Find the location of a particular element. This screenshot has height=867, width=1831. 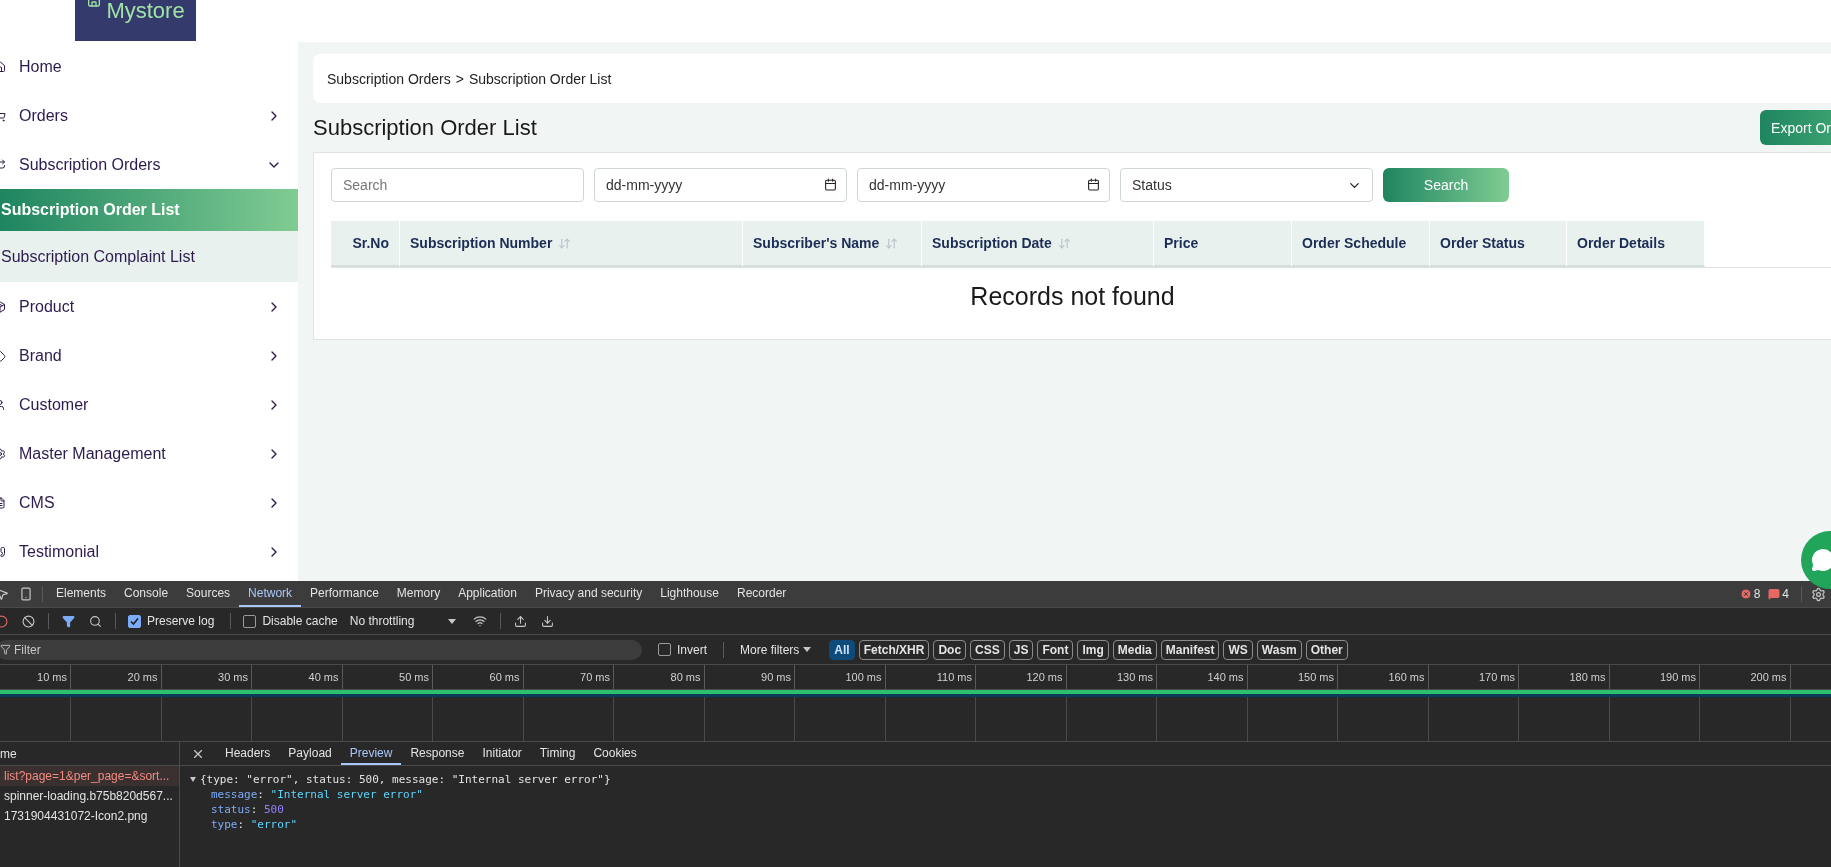

ruler-tick: 140 ms is located at coordinates (1225, 677).